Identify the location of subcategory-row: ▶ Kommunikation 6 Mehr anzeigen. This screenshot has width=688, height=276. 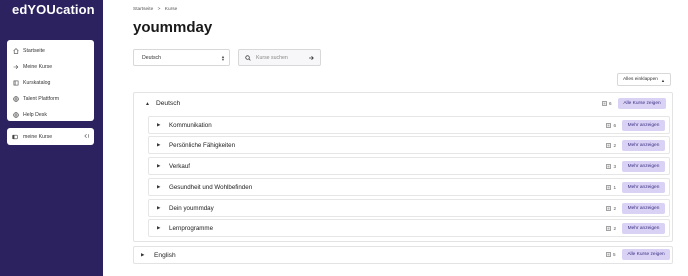
(409, 125).